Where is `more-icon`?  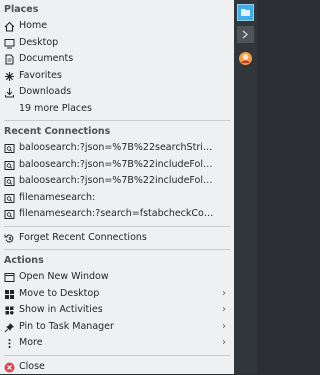
more-icon is located at coordinates (9, 343).